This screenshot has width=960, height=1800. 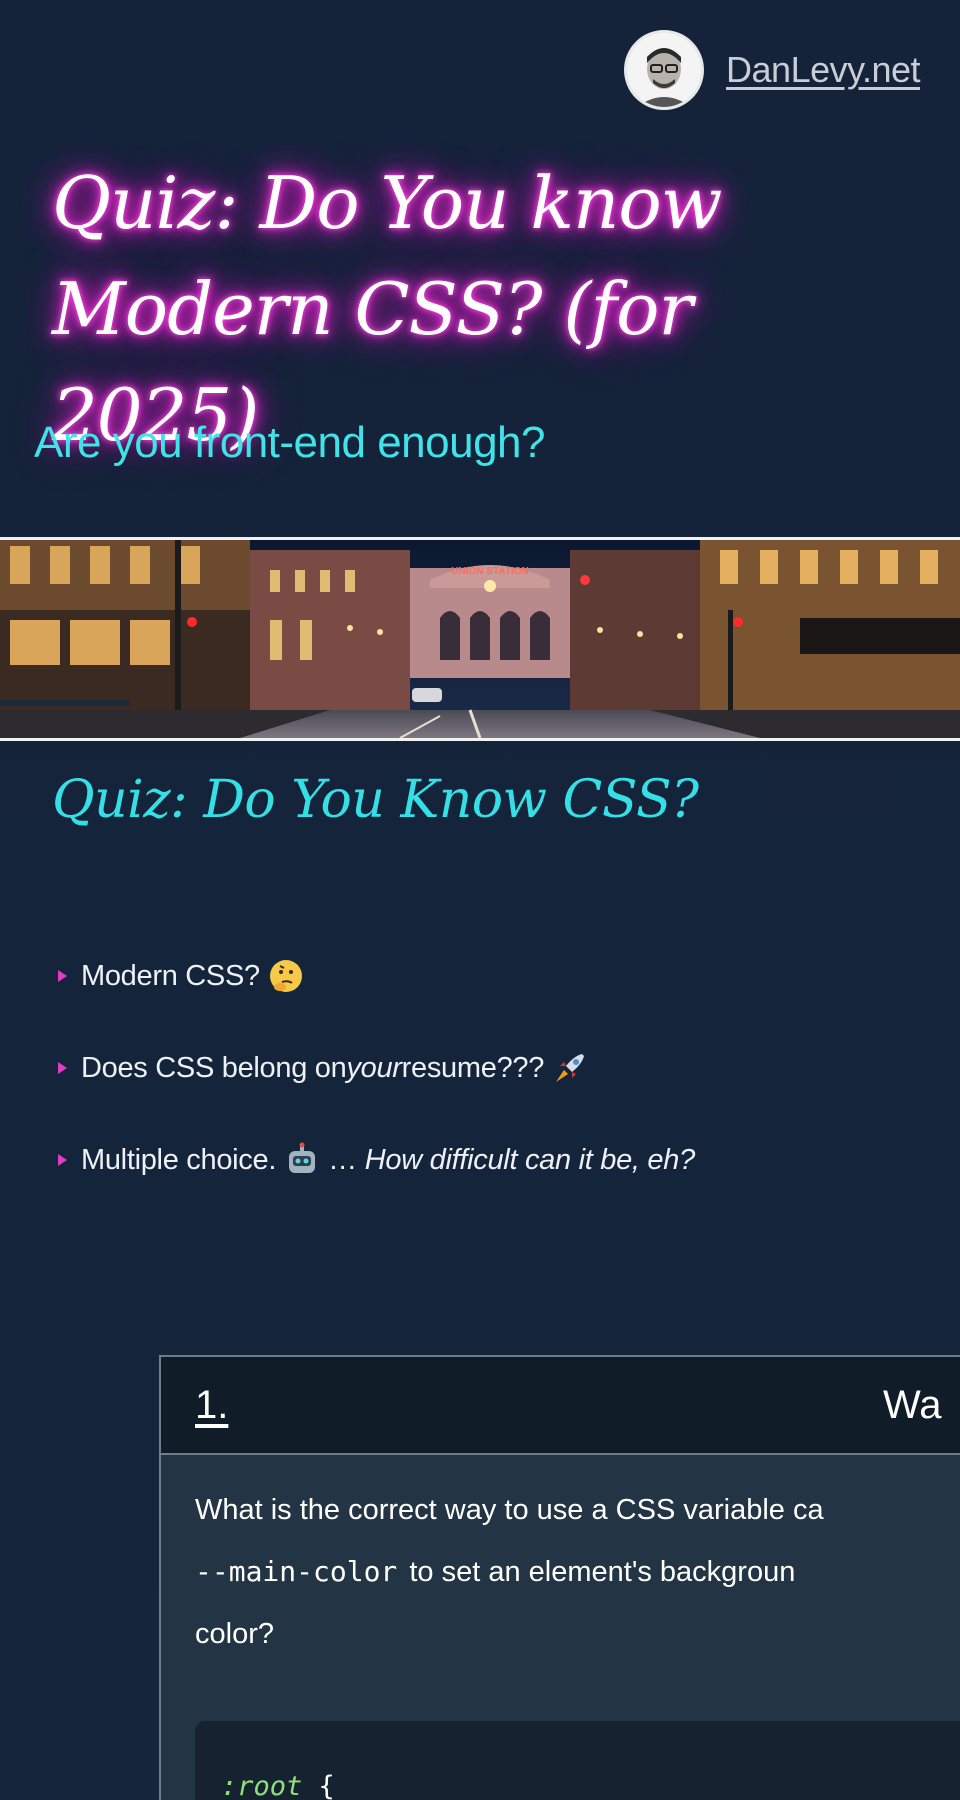 I want to click on bullet-text: Does CSS belong on, so click(x=214, y=1067).